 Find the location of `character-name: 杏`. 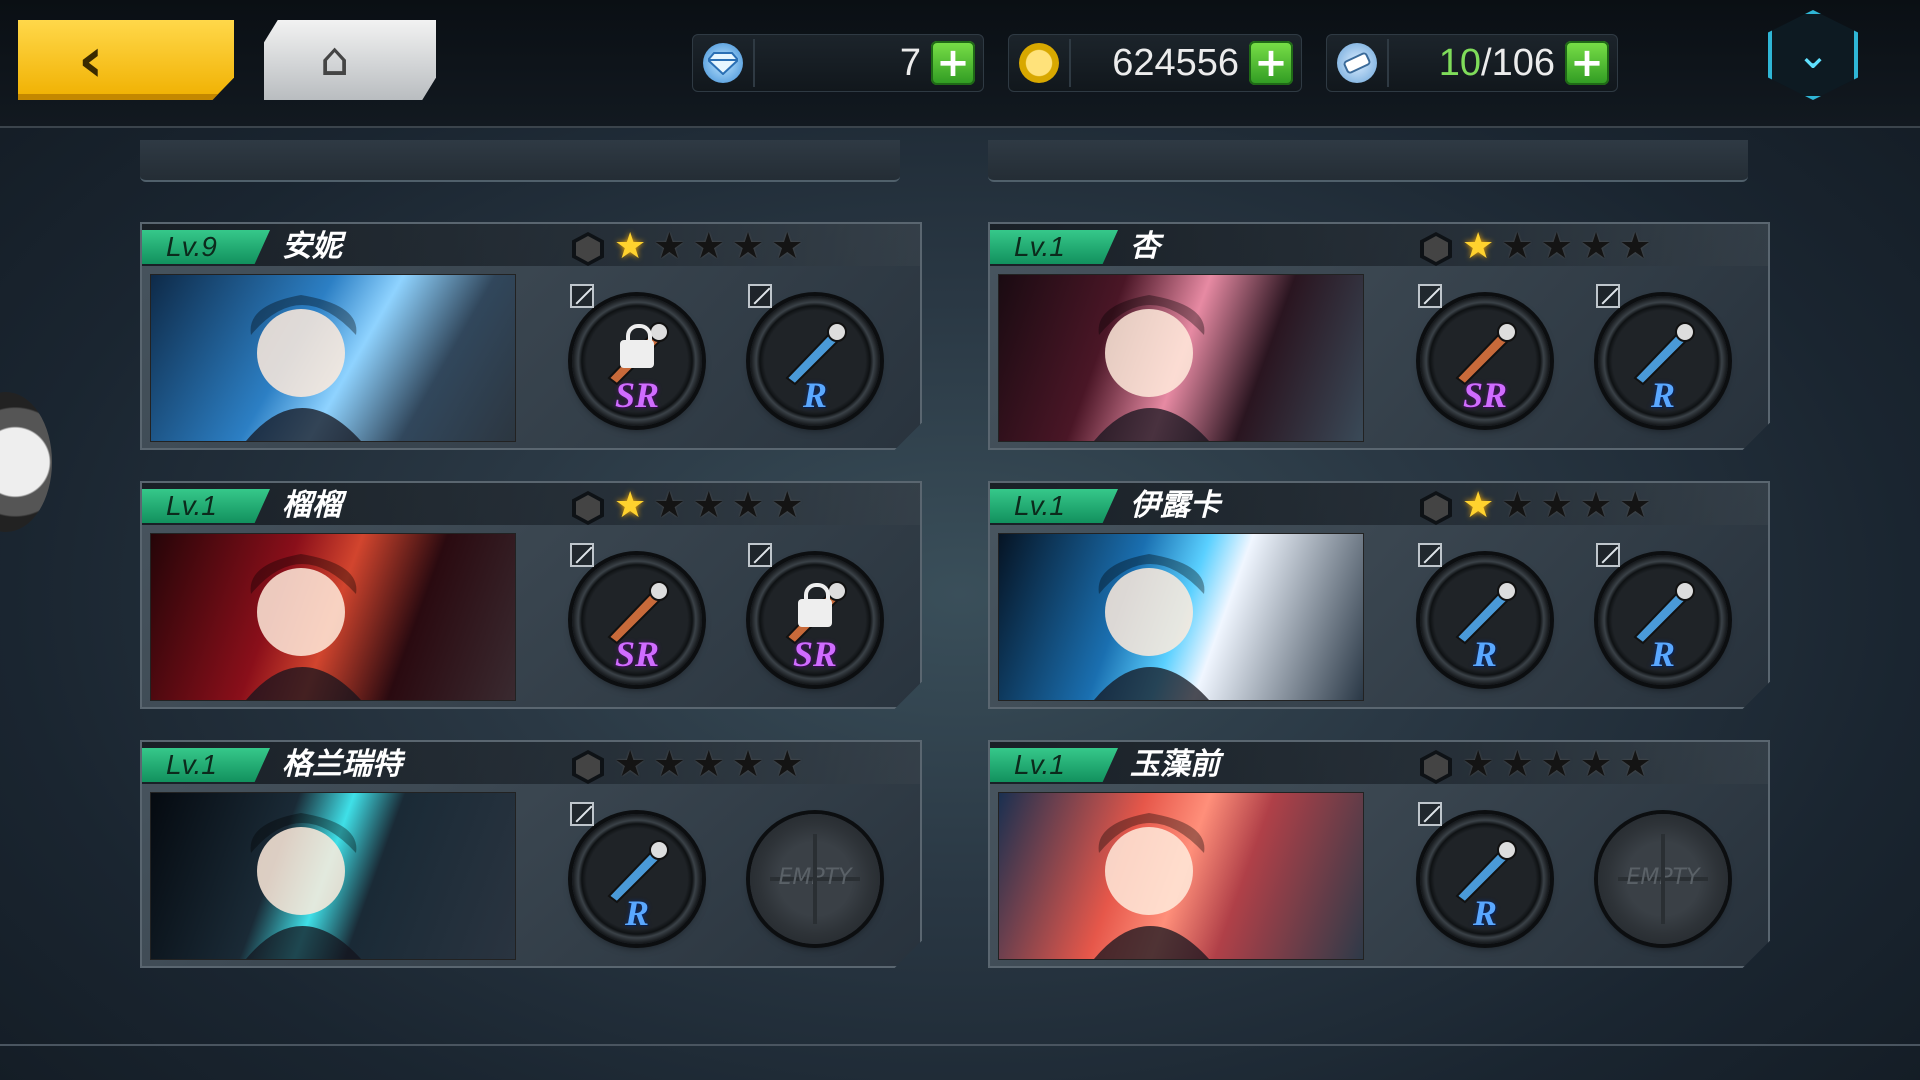

character-name: 杏 is located at coordinates (1145, 246).